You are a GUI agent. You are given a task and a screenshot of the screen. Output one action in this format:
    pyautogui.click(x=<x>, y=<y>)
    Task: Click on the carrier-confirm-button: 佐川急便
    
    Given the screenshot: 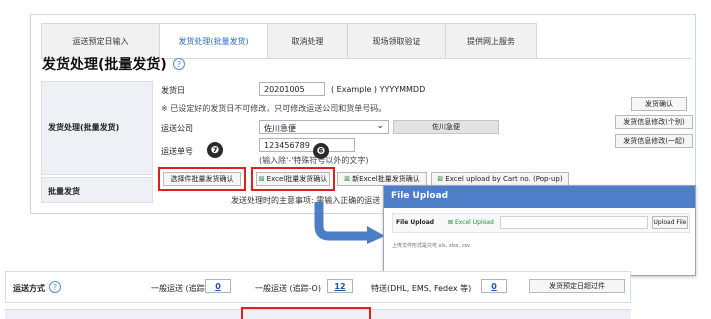 What is the action you would take?
    pyautogui.click(x=446, y=127)
    